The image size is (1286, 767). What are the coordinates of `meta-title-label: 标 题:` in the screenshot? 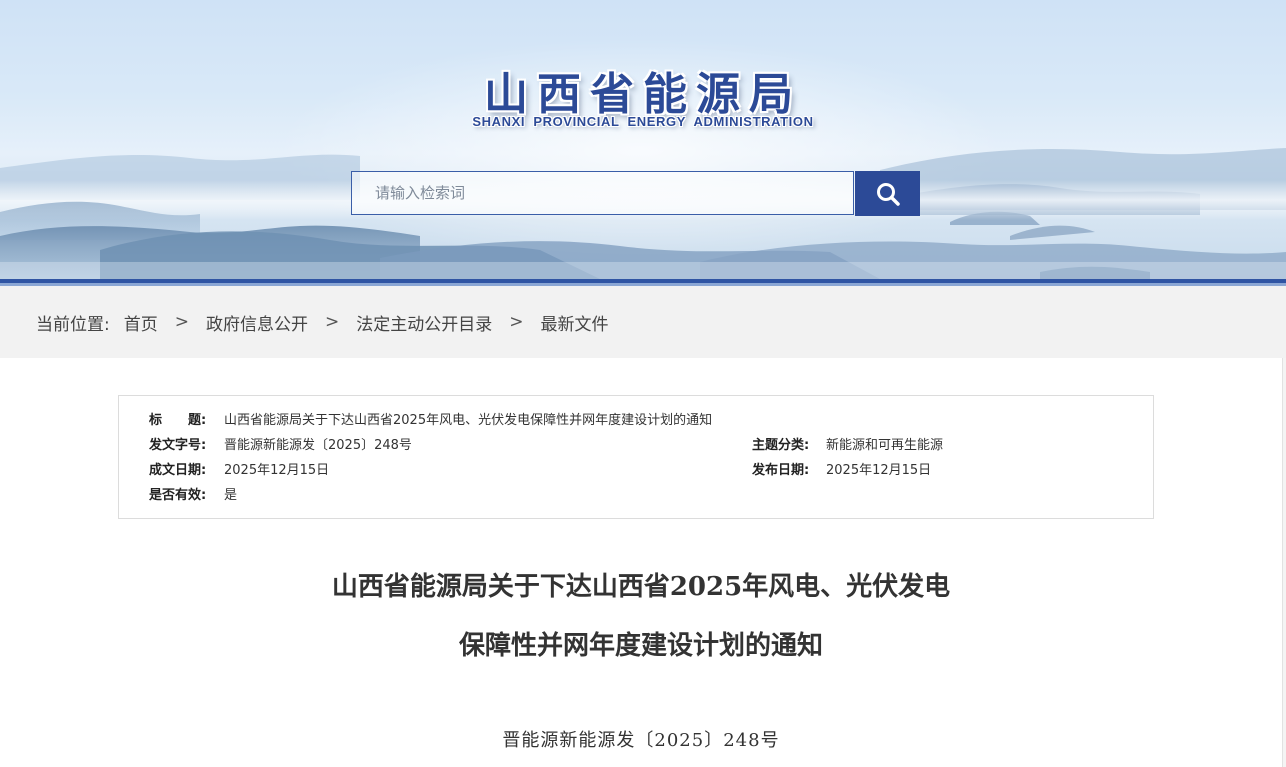 It's located at (178, 420).